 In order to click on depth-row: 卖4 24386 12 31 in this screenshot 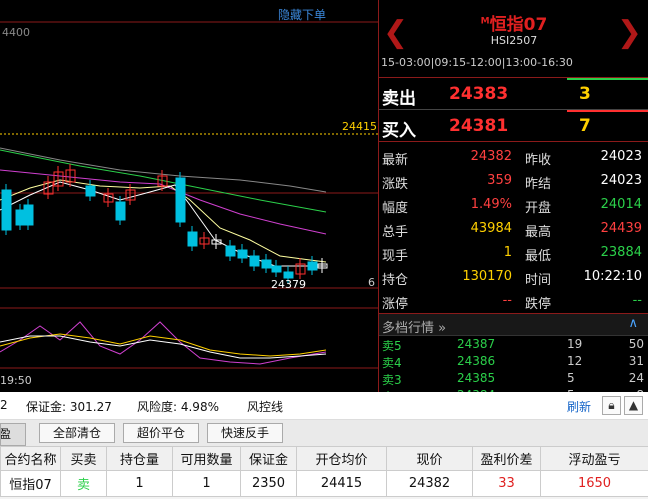, I will do `click(513, 361)`.